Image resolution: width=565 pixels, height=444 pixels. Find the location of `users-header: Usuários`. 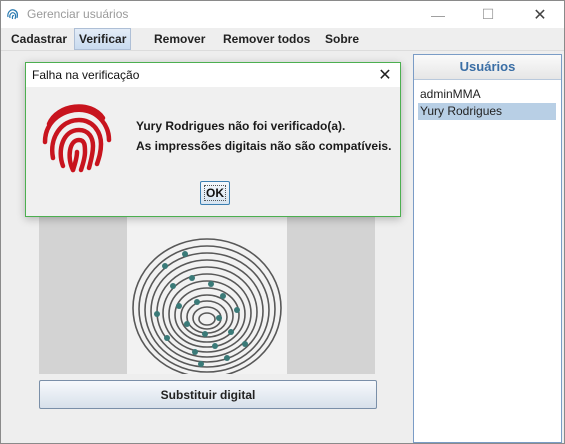

users-header: Usuários is located at coordinates (487, 67).